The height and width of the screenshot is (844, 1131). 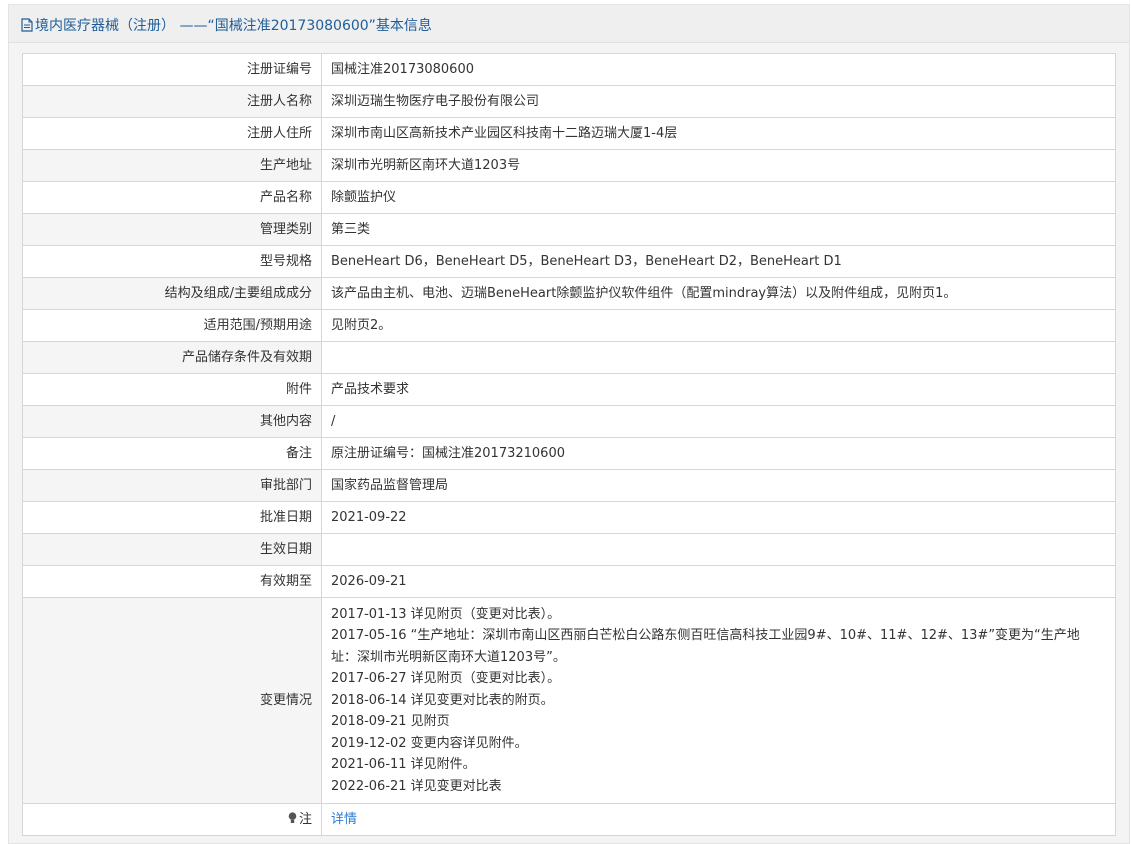 I want to click on table-row: 生效日期, so click(x=569, y=549).